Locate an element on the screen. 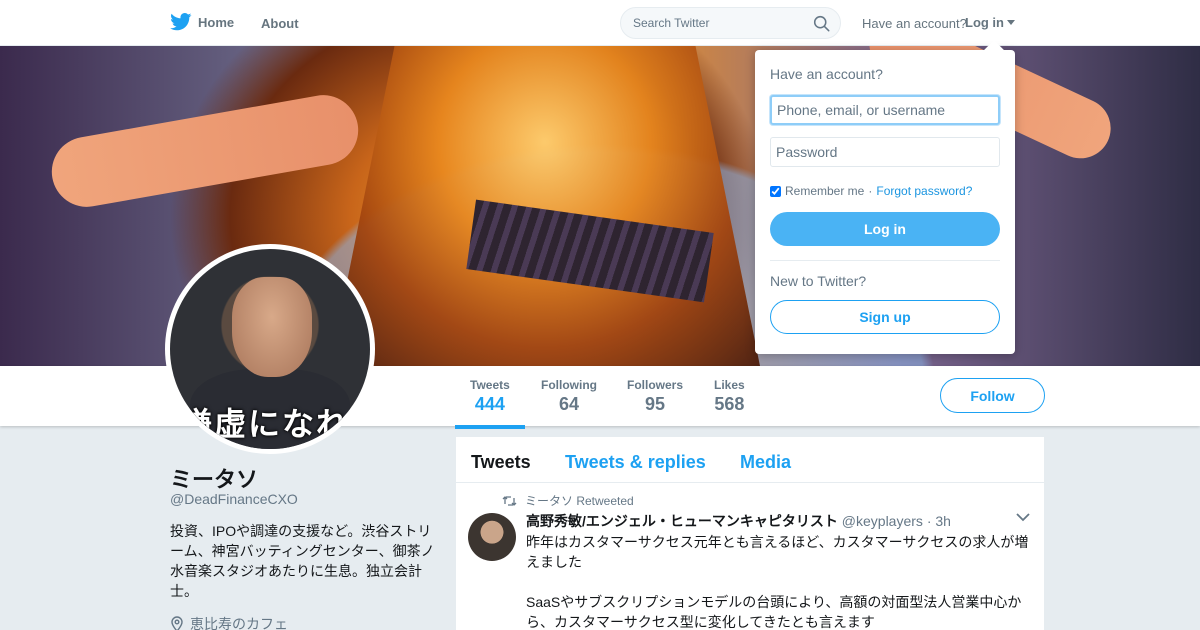 The height and width of the screenshot is (630, 1200). stat-tweets: Tweets 444 is located at coordinates (490, 403).